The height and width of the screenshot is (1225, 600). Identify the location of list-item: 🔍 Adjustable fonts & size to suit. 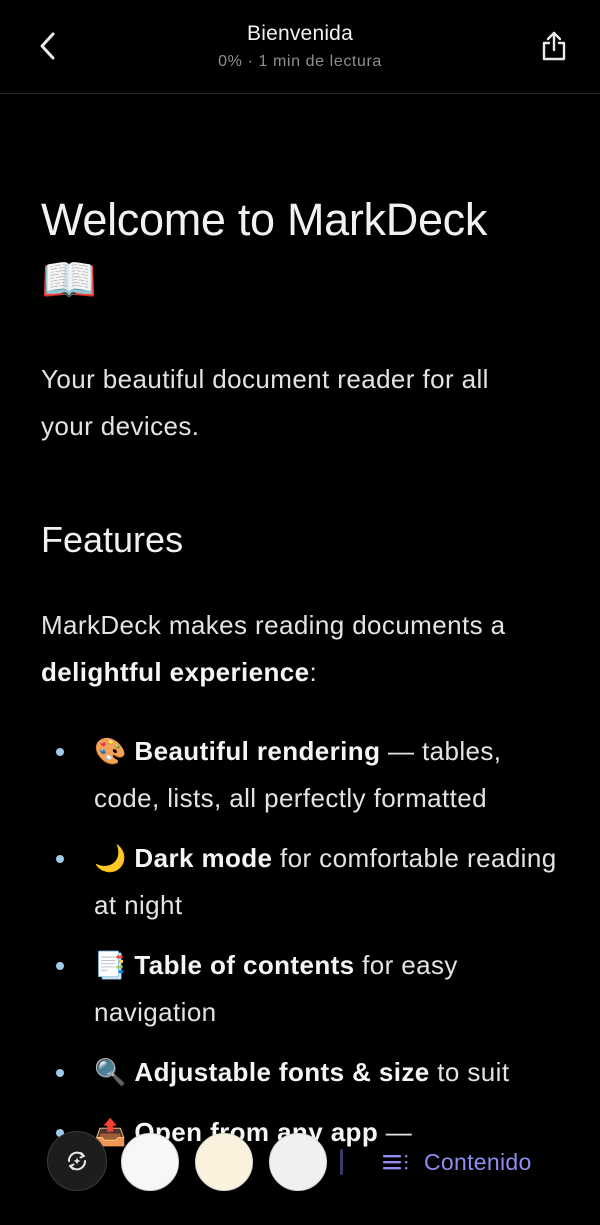
(301, 1072).